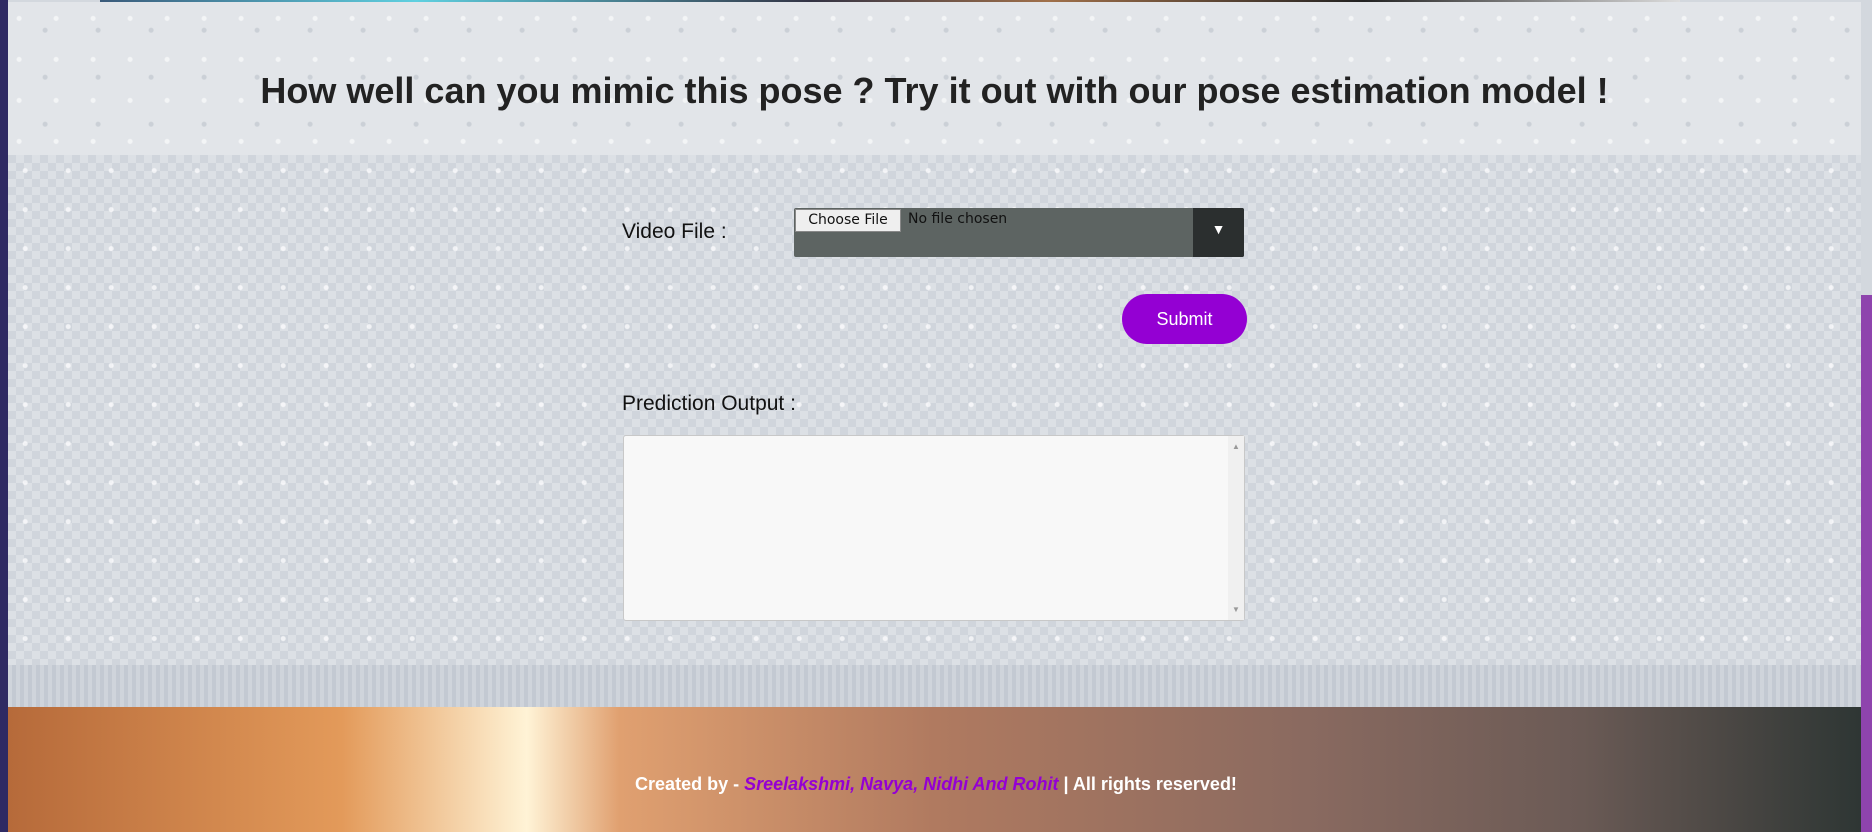 Image resolution: width=1872 pixels, height=832 pixels. What do you see at coordinates (1147, 784) in the screenshot?
I see `credit-suffix: | All rights reserved!` at bounding box center [1147, 784].